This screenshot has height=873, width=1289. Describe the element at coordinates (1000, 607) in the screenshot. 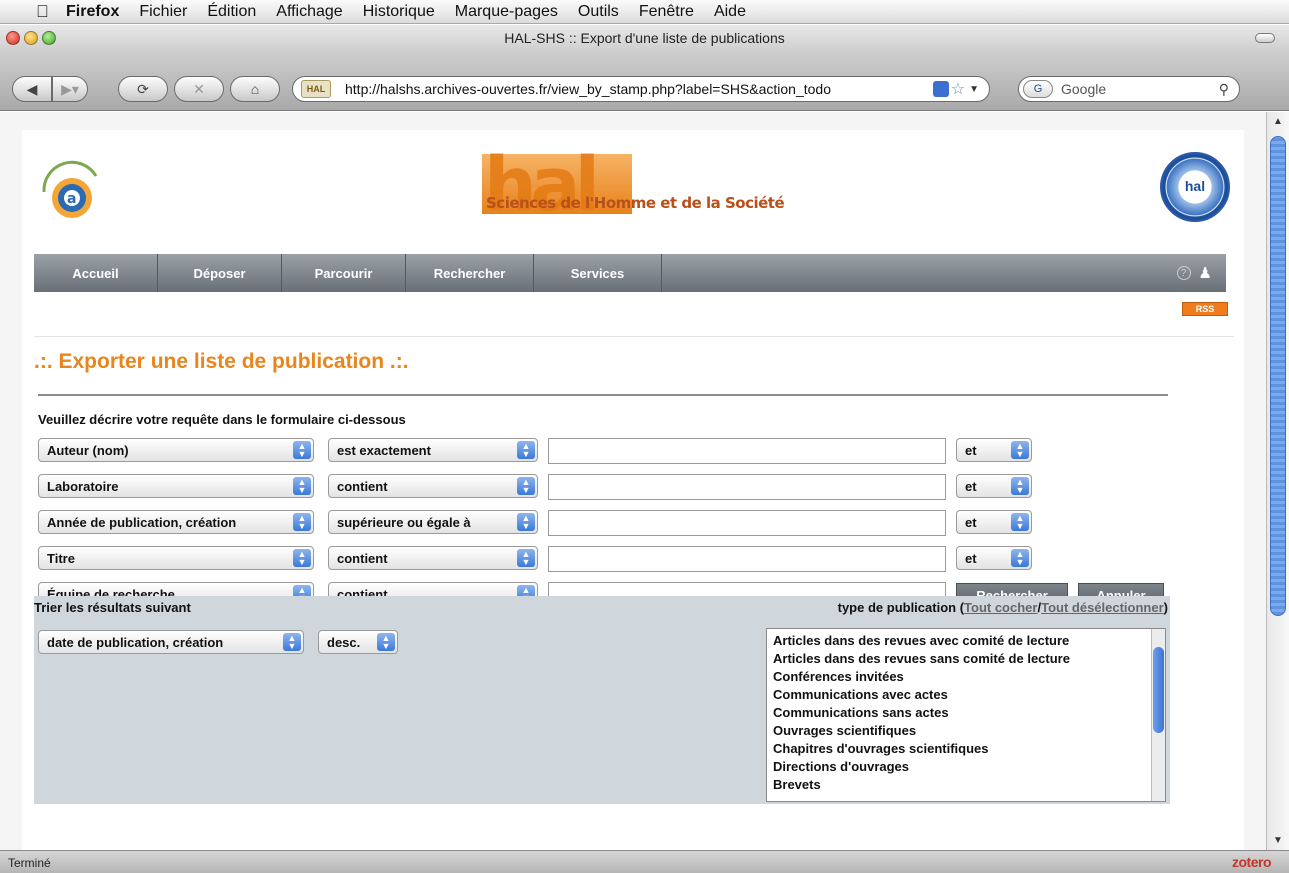

I see `check-all-link: Tout cocher` at that location.